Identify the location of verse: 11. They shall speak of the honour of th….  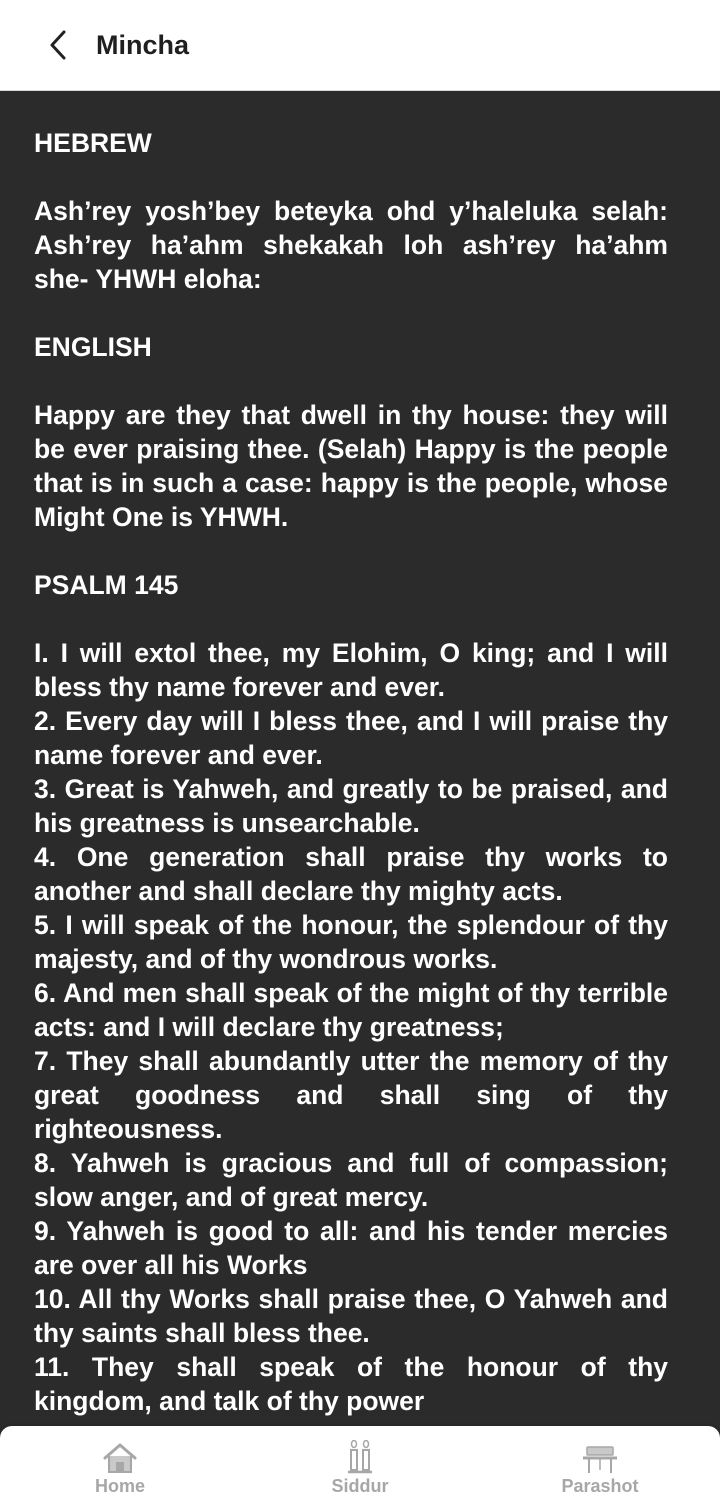
(351, 1384).